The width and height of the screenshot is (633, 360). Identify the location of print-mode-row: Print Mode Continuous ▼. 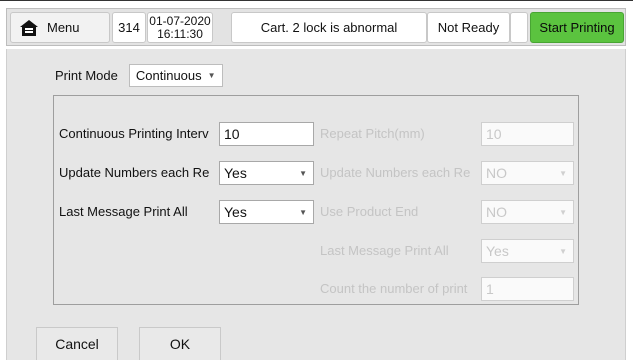
(139, 75).